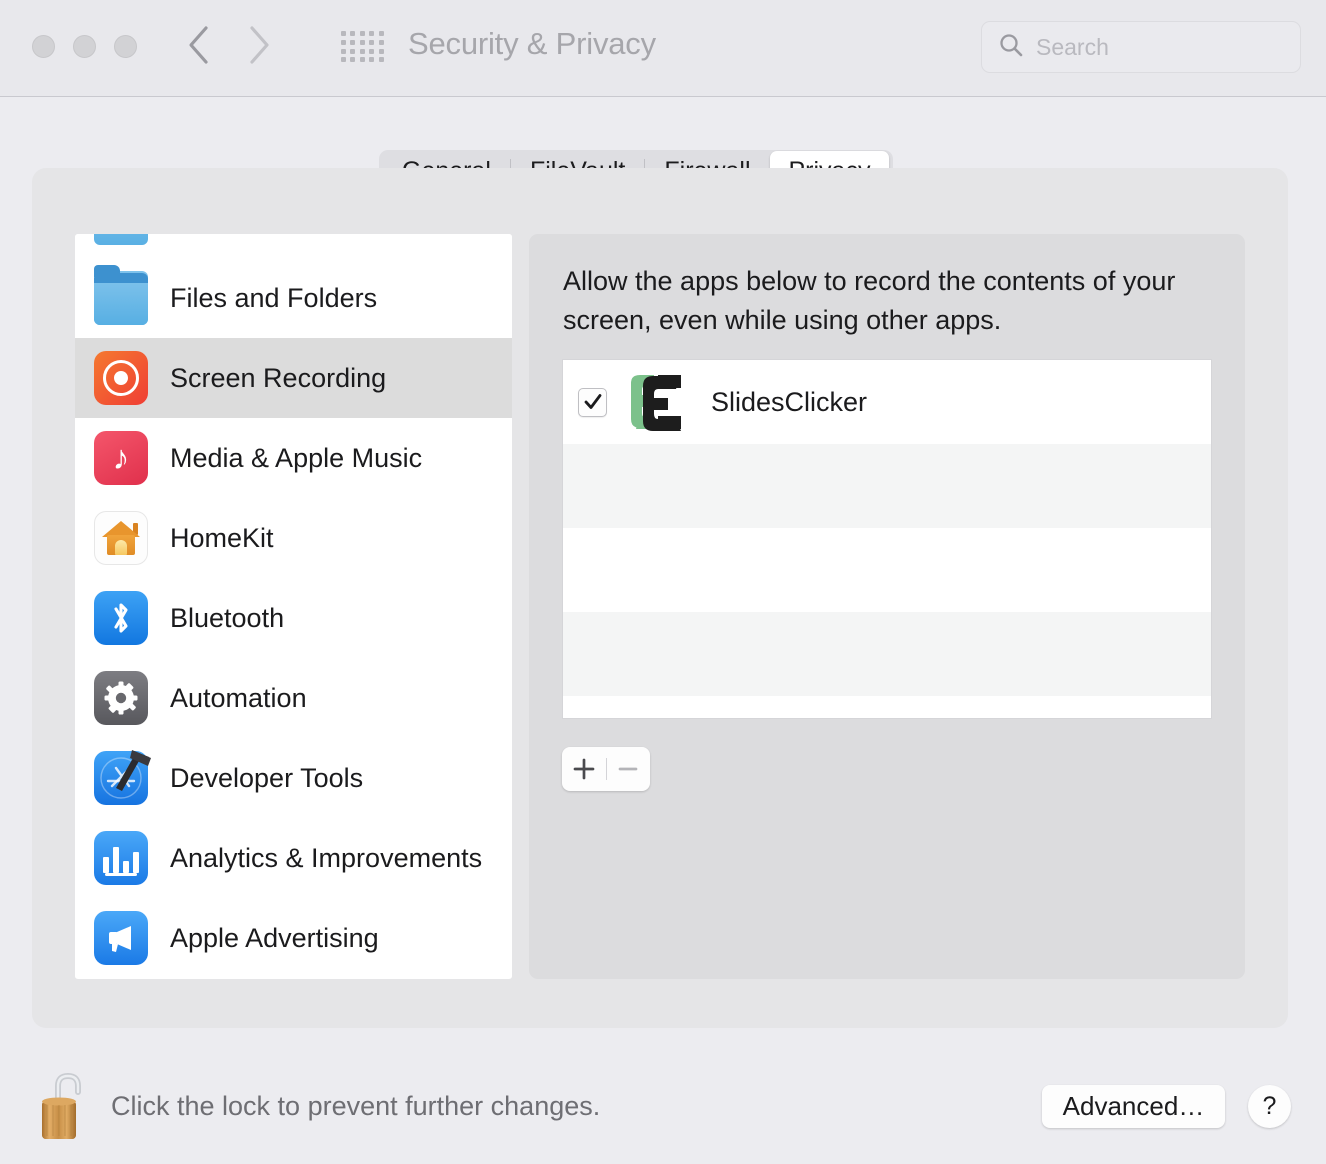 The image size is (1326, 1164). Describe the element at coordinates (227, 617) in the screenshot. I see `sidebar-item-label: Bluetooth` at that location.